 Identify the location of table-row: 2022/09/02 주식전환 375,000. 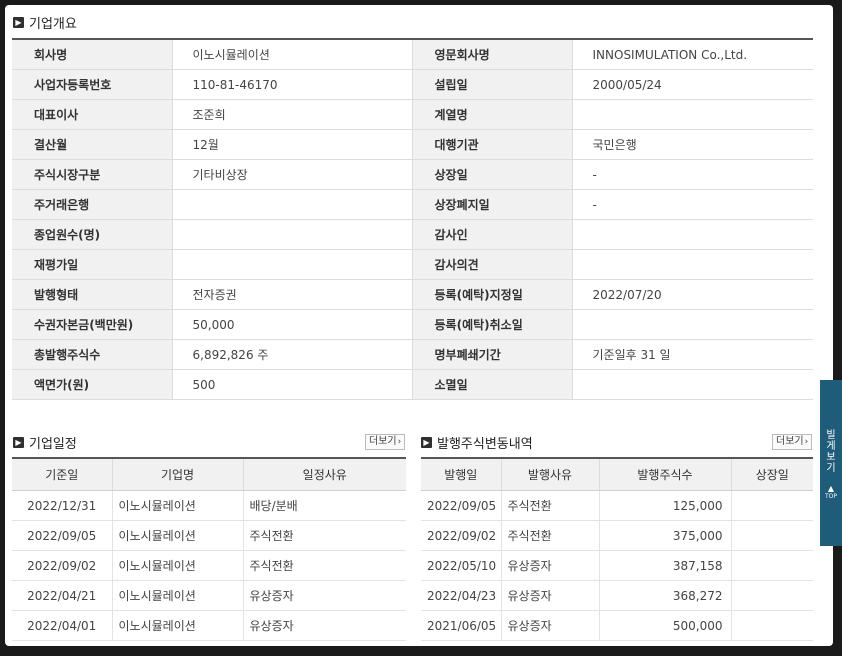
(617, 535).